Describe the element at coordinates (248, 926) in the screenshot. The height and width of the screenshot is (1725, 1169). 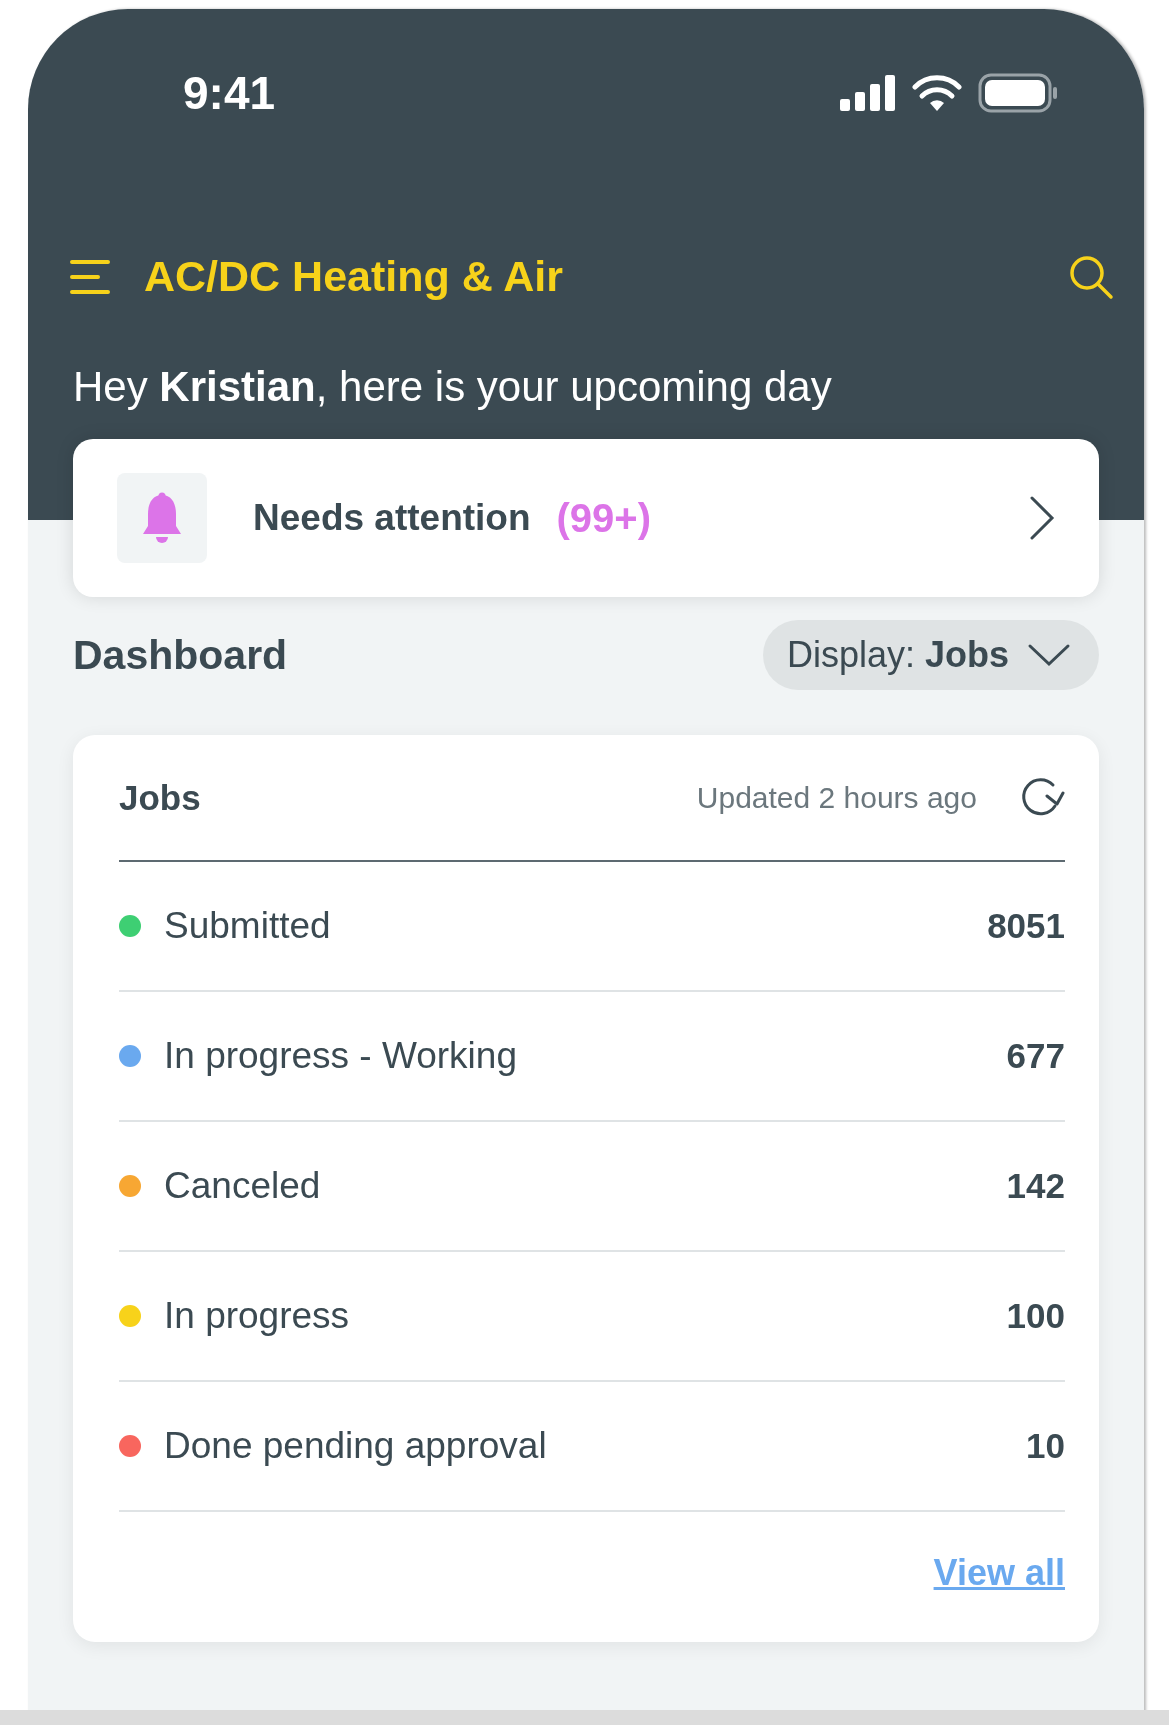
I see `status-label: Submitted` at that location.